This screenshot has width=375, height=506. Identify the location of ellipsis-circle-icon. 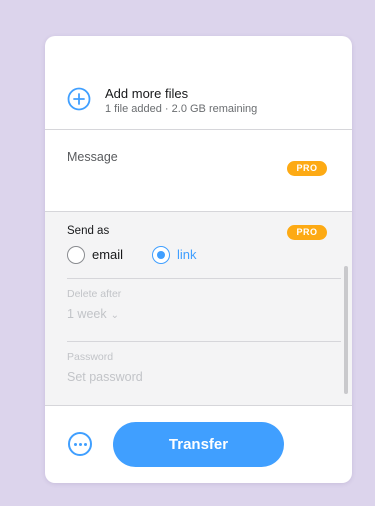
(80, 444).